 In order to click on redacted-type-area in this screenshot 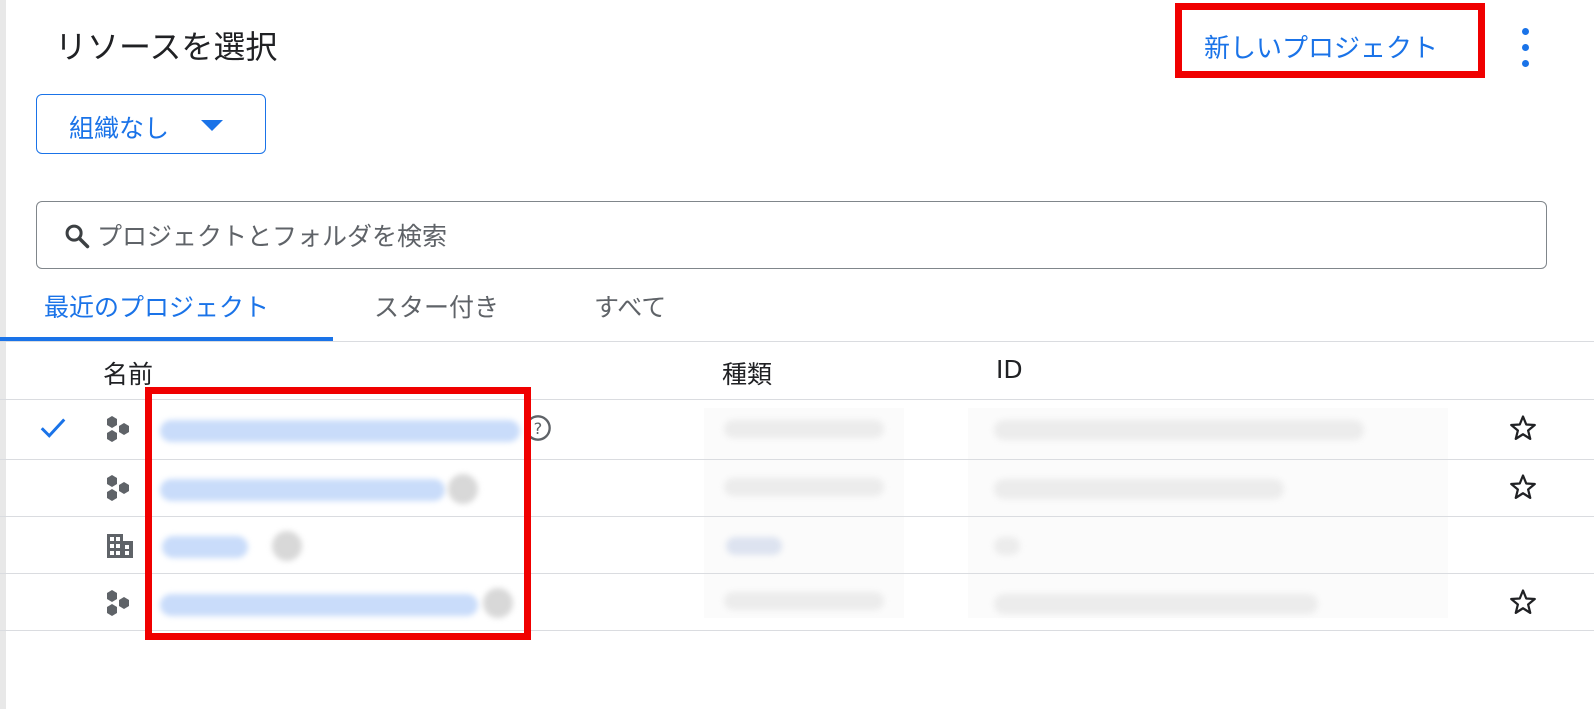, I will do `click(804, 513)`.